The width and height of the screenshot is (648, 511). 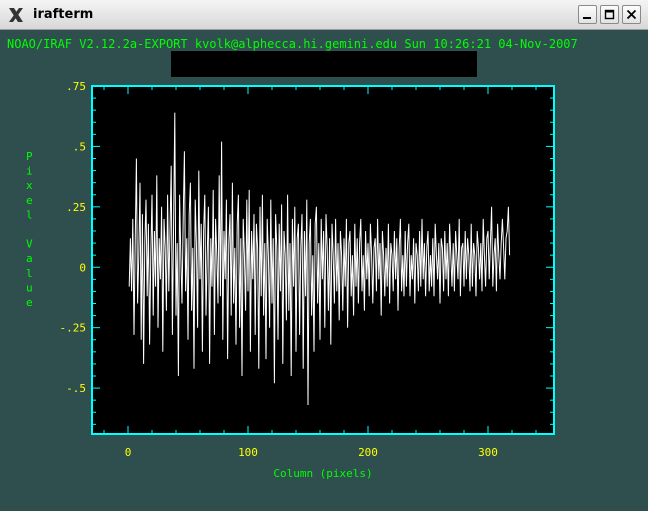 What do you see at coordinates (63, 14) in the screenshot?
I see `window-title: irafterm` at bounding box center [63, 14].